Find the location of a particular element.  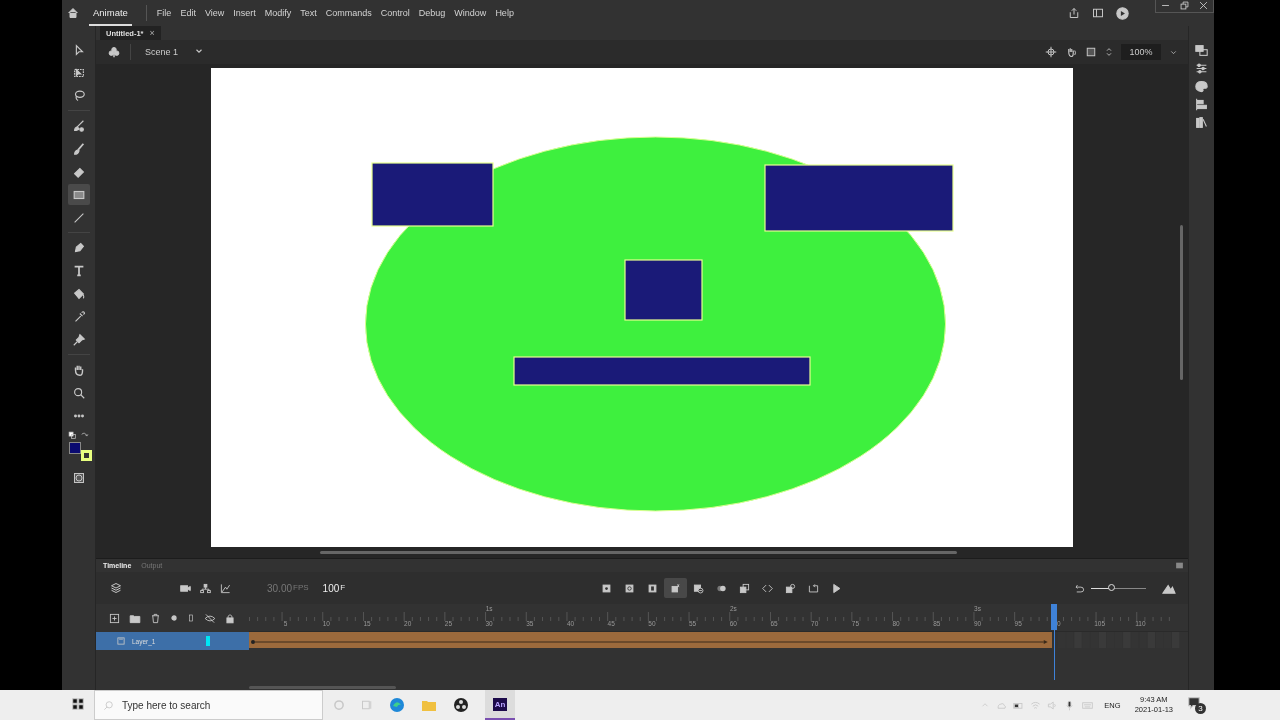

books-icon is located at coordinates (1201, 122).